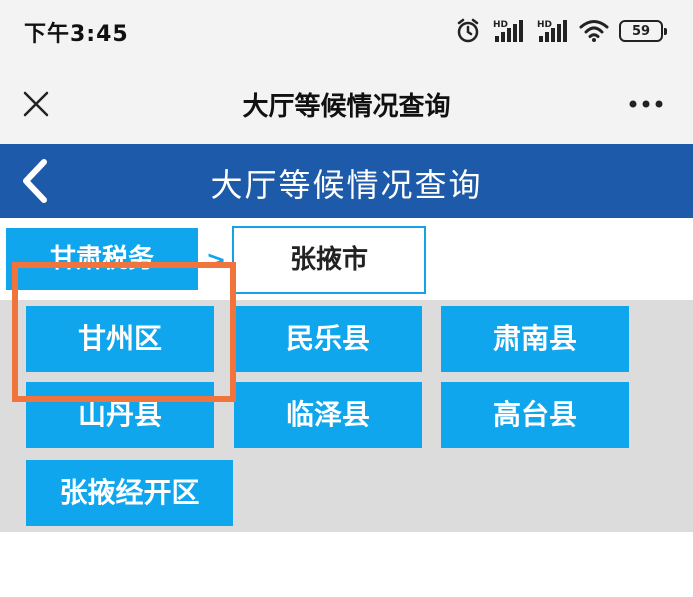  Describe the element at coordinates (346, 107) in the screenshot. I see `page-title: 大厅等候情况查询` at that location.